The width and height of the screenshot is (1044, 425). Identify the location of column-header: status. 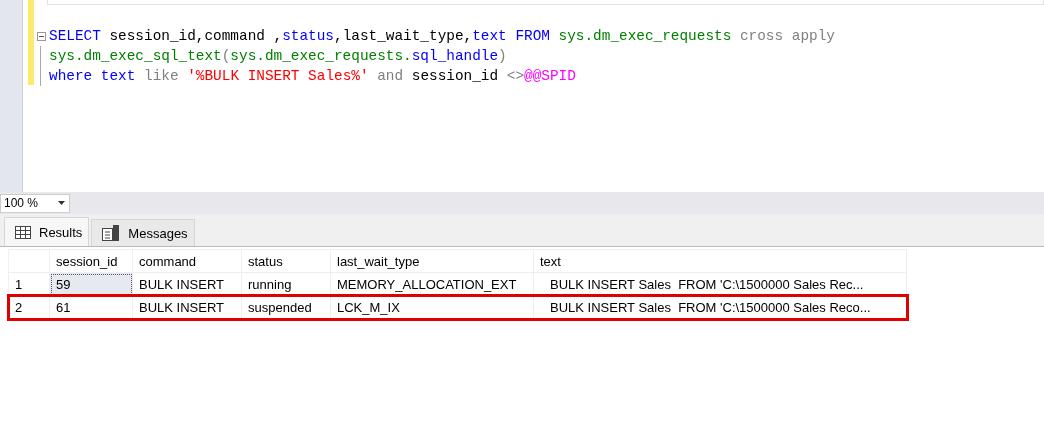
(286, 261).